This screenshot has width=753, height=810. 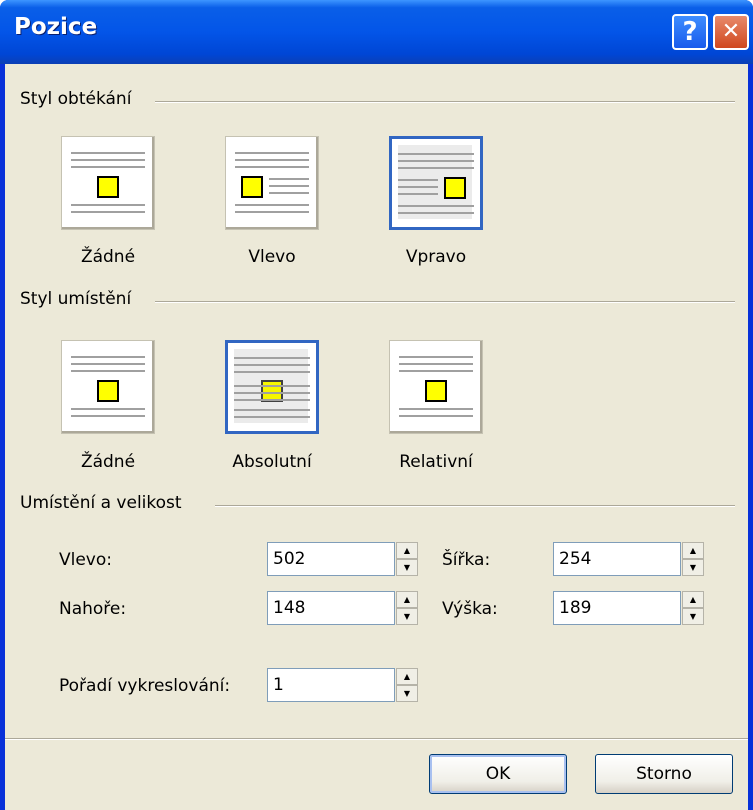 What do you see at coordinates (145, 686) in the screenshot?
I see `z-order-label: Pořadí vykreslování:` at bounding box center [145, 686].